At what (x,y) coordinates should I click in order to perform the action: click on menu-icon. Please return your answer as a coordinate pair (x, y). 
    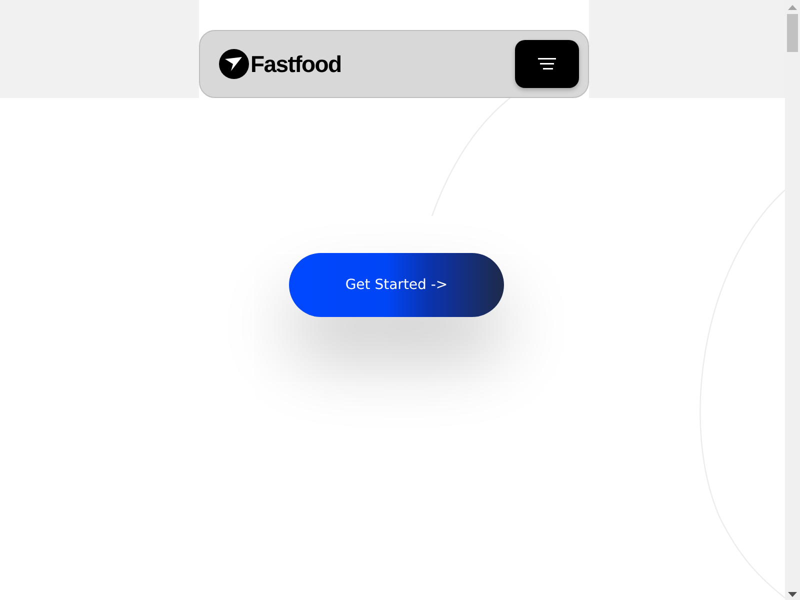
    Looking at the image, I should click on (547, 64).